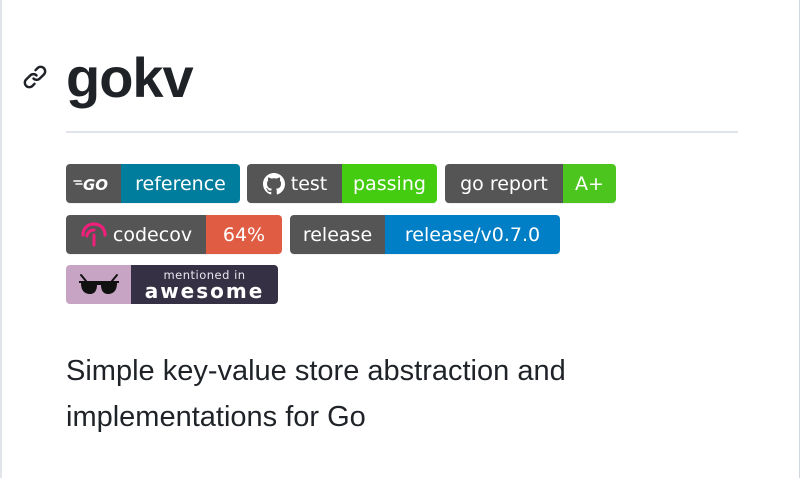  Describe the element at coordinates (204, 290) in the screenshot. I see `awesome-badge-wordmark: awesome` at that location.